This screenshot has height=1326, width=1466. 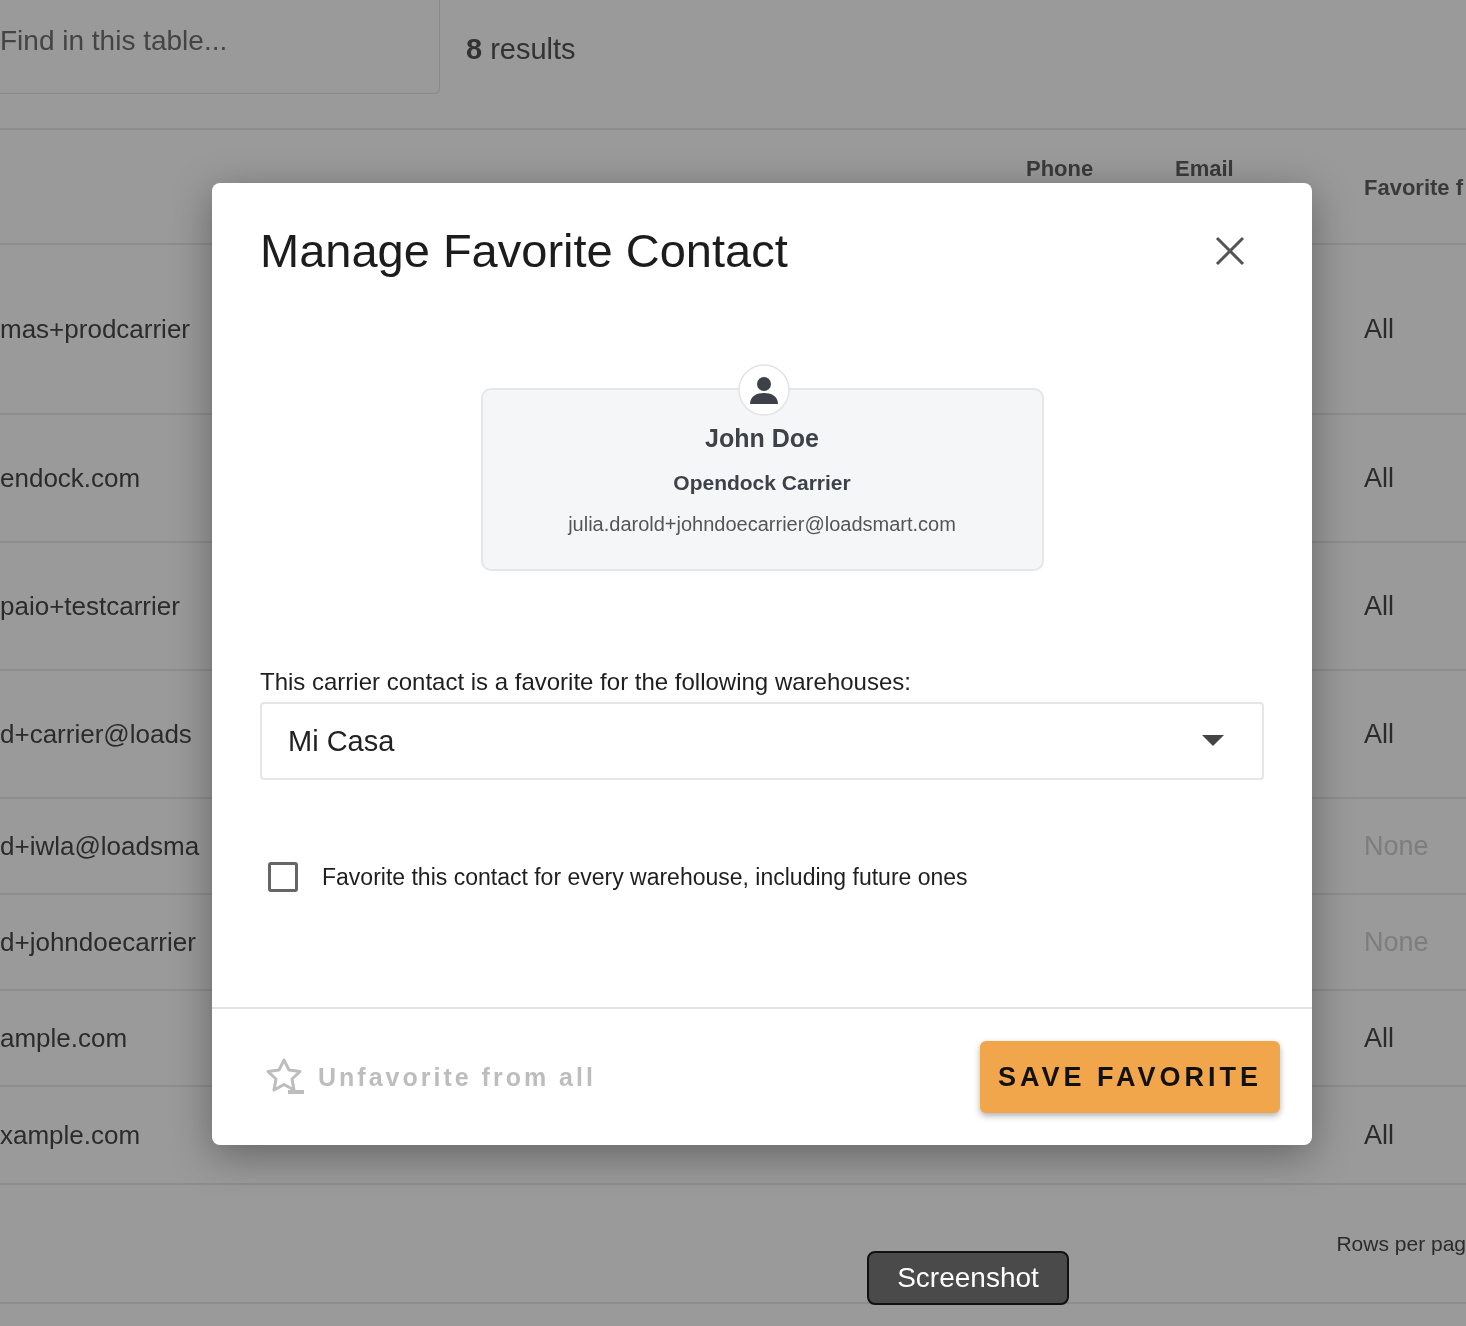 I want to click on rows-per-page-label: Rows per pag, so click(x=1401, y=1243).